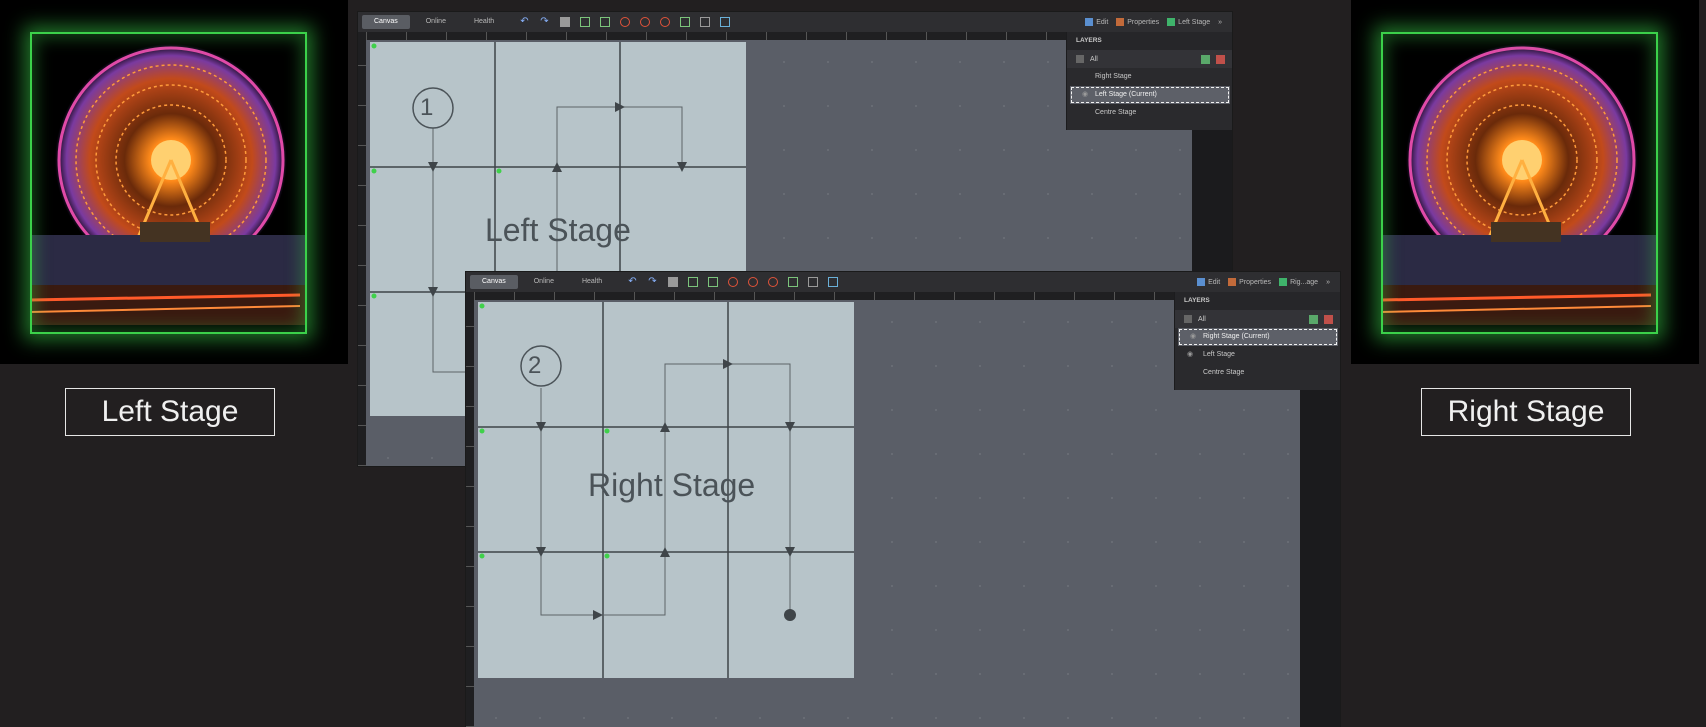 Image resolution: width=1706 pixels, height=727 pixels. Describe the element at coordinates (1526, 412) in the screenshot. I see `right-stage-label: Right Stage` at that location.